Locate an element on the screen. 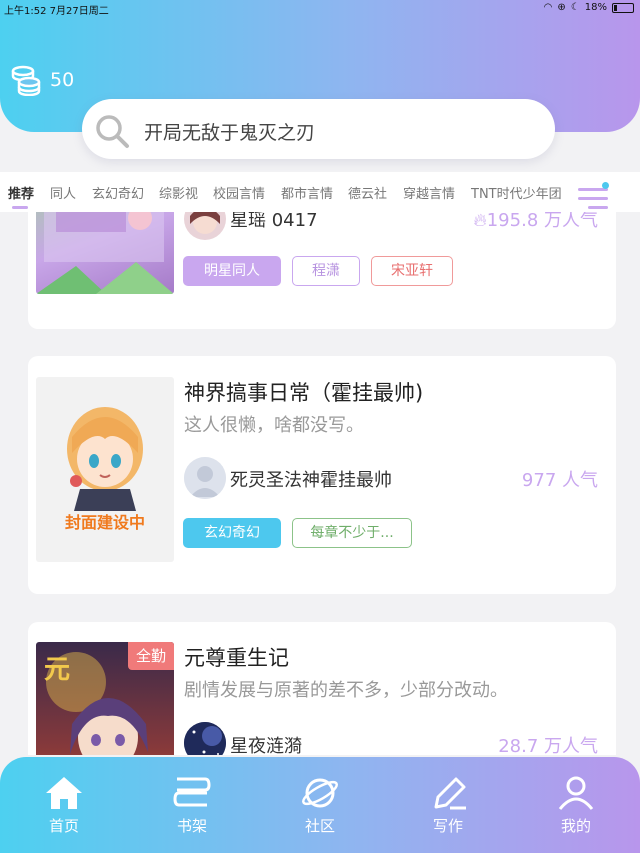 Image resolution: width=640 pixels, height=853 pixels. svg-text: 元 is located at coordinates (57, 670).